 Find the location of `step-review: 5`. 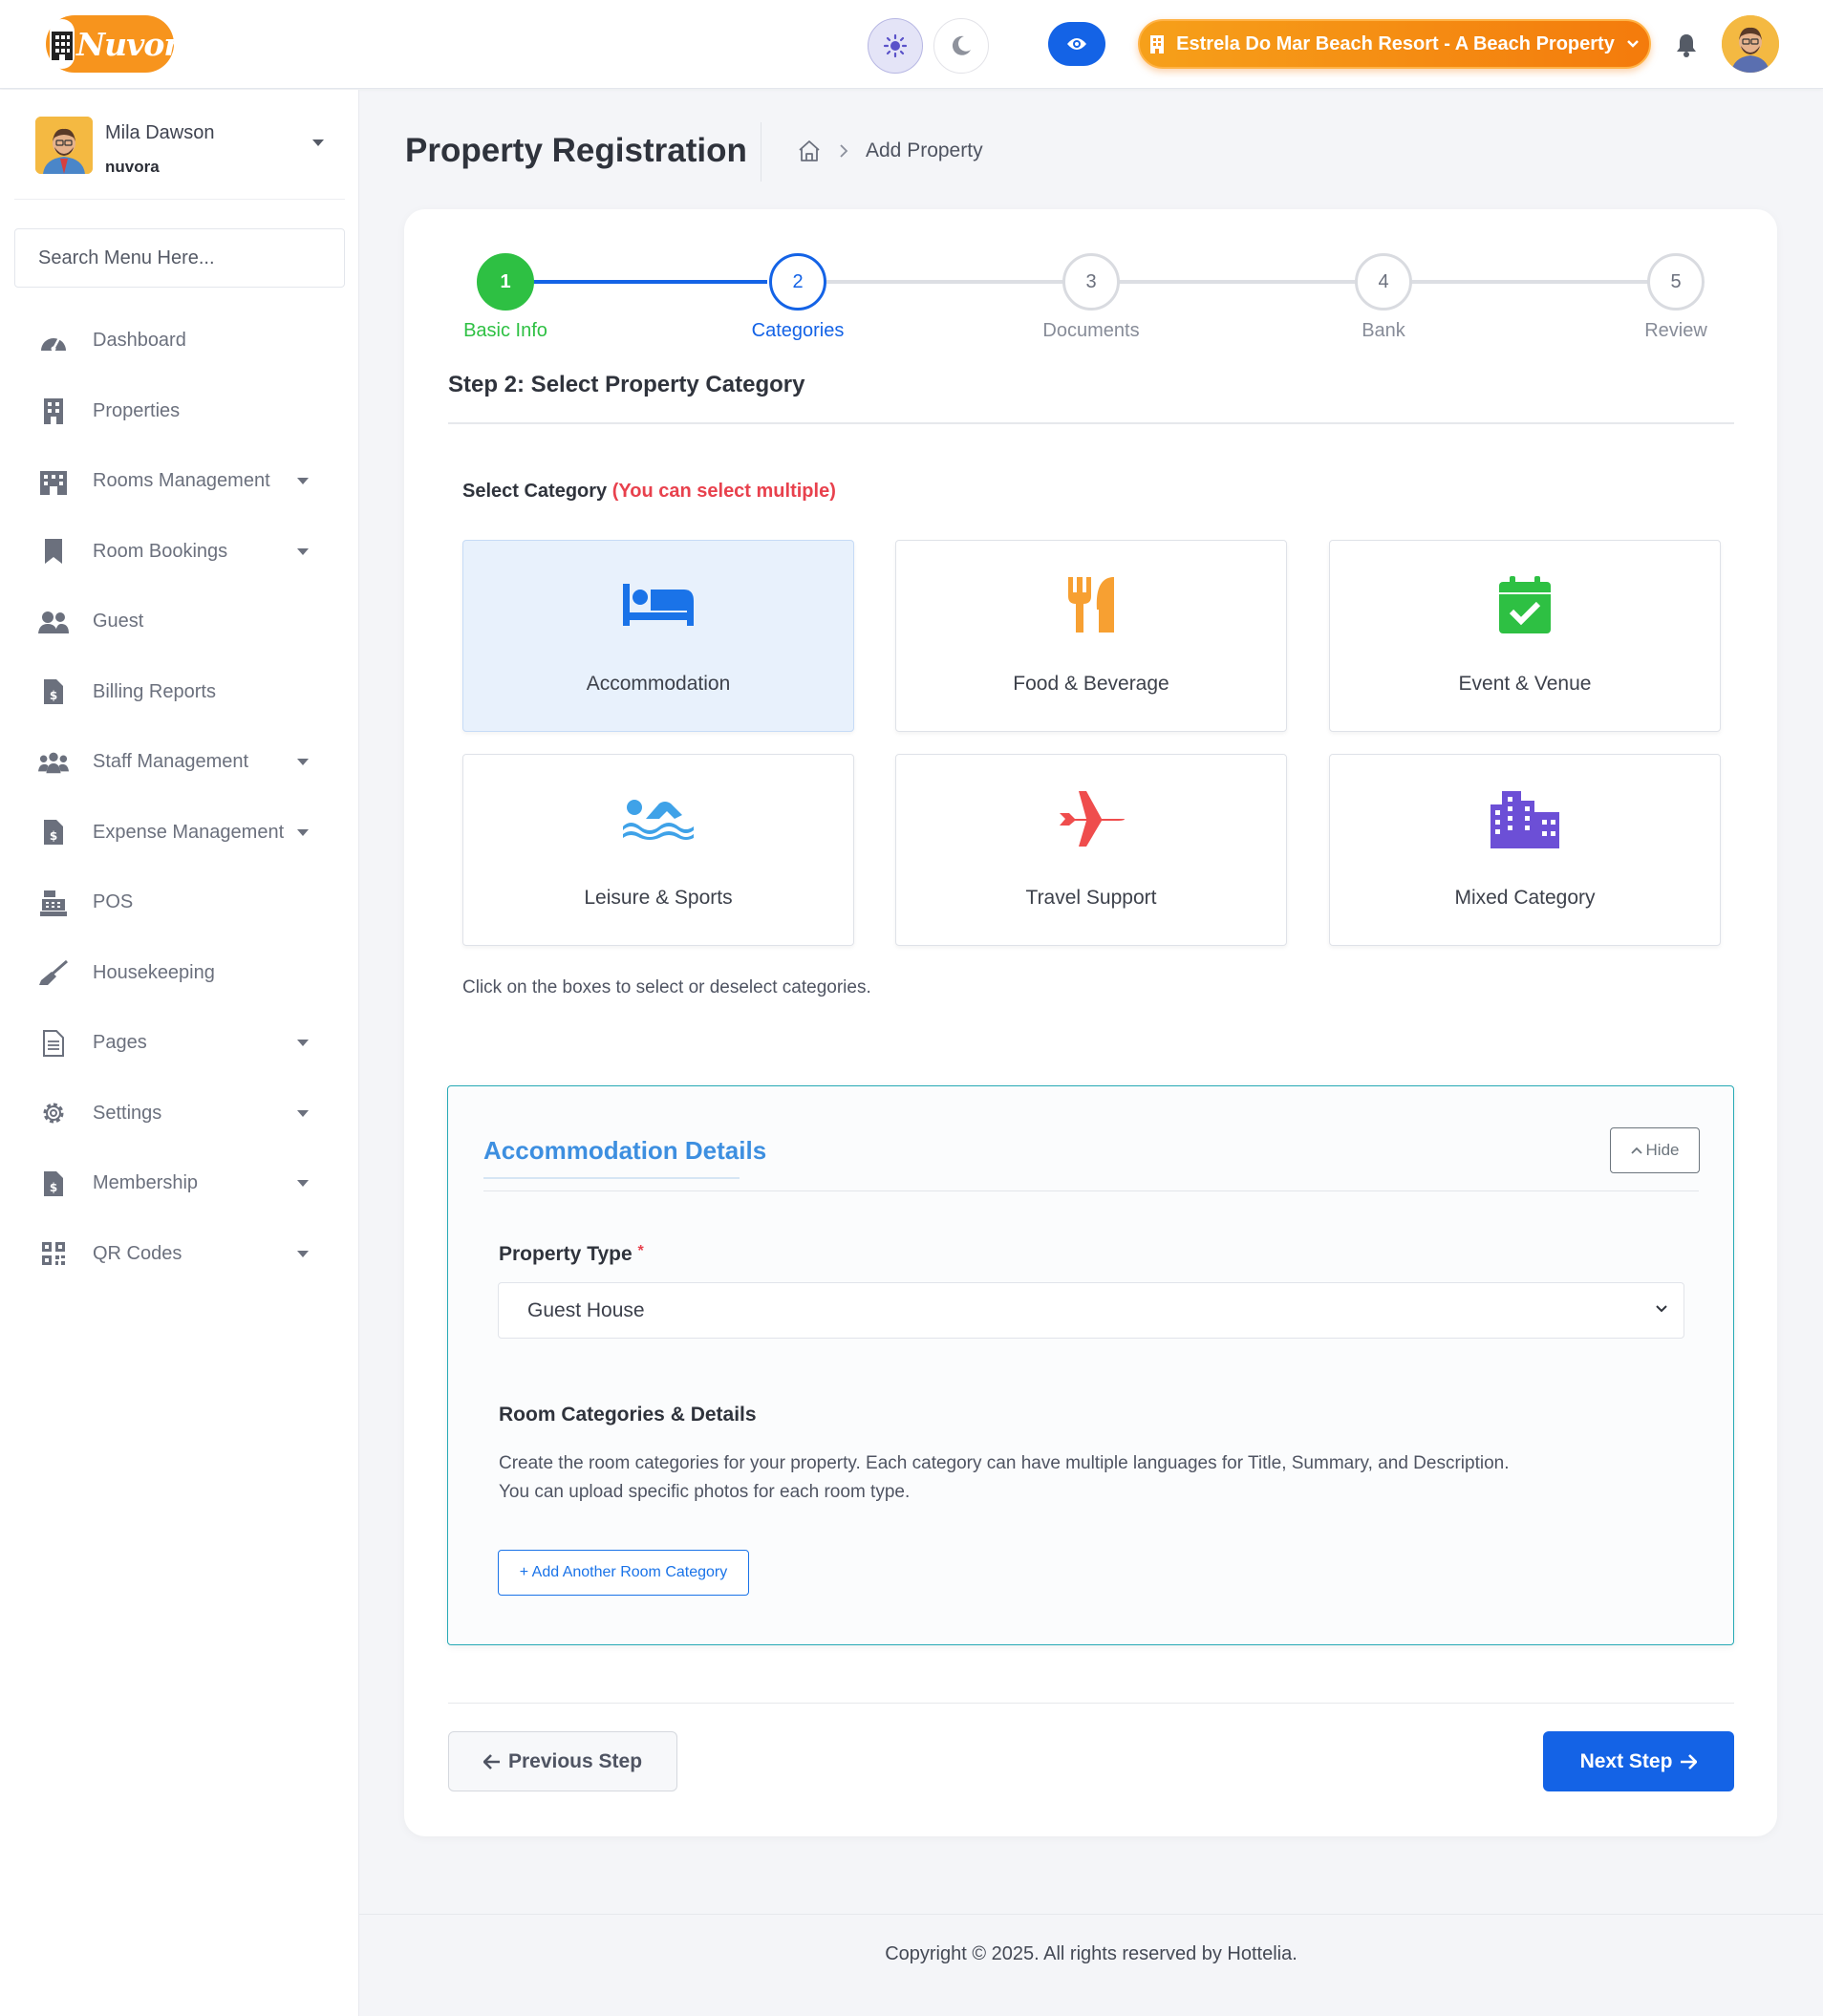

step-review: 5 is located at coordinates (1676, 282).